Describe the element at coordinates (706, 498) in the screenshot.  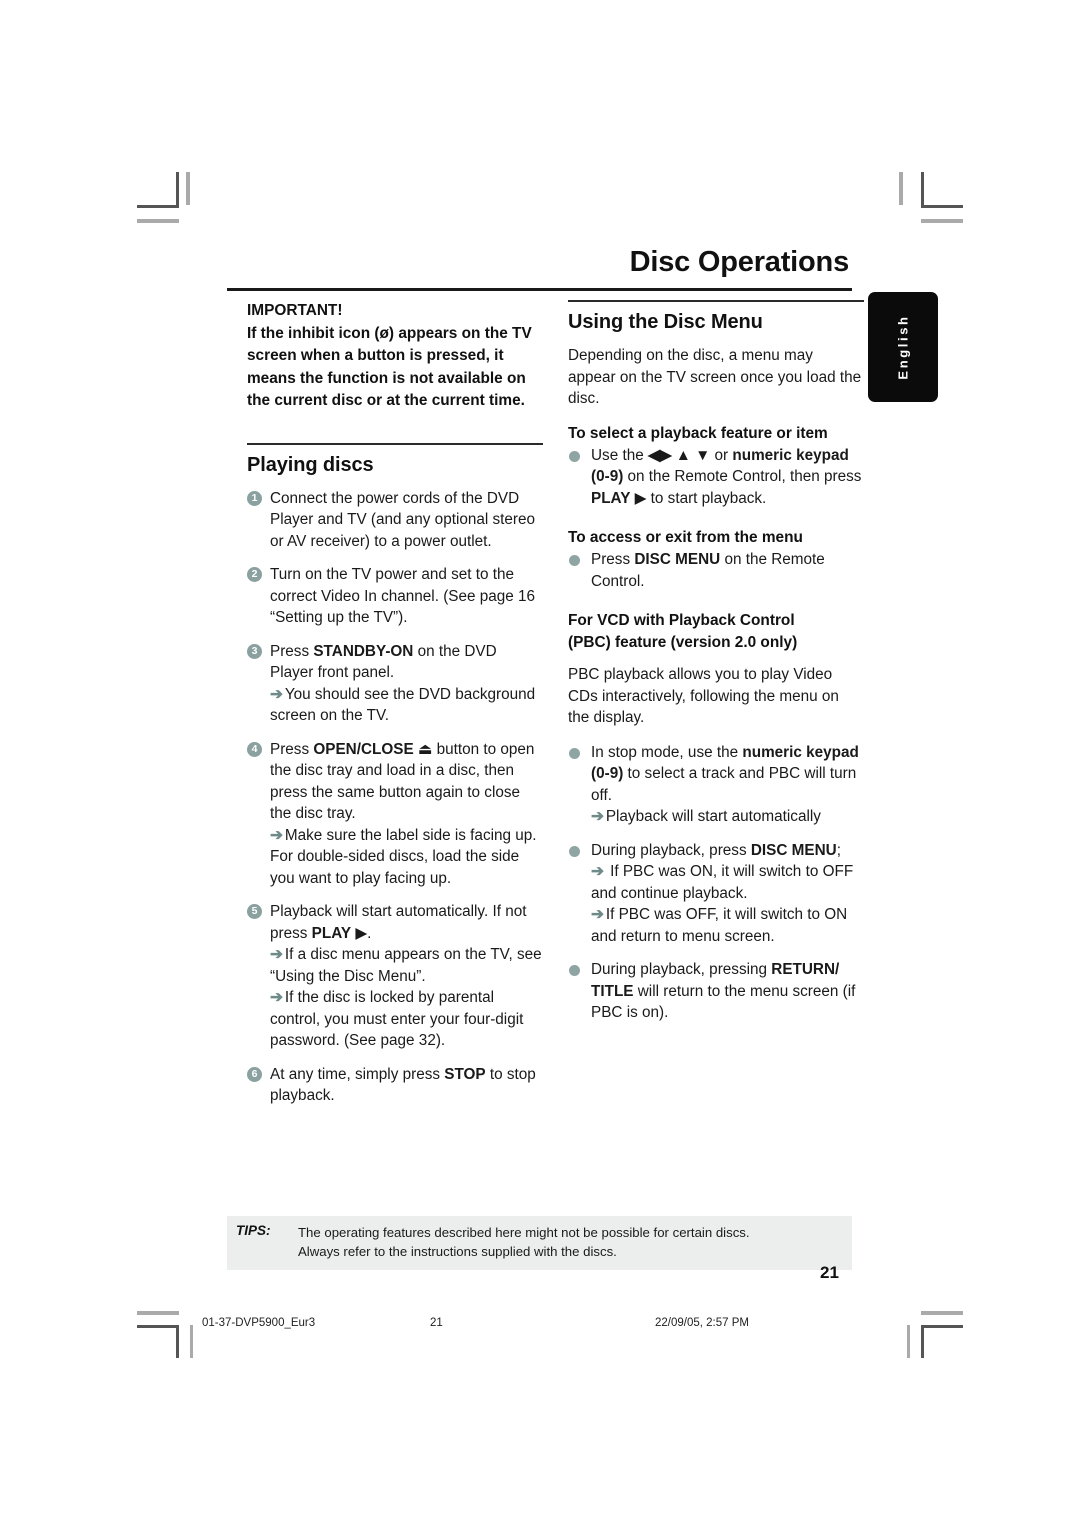
I see `select-p4: to start playback.` at that location.